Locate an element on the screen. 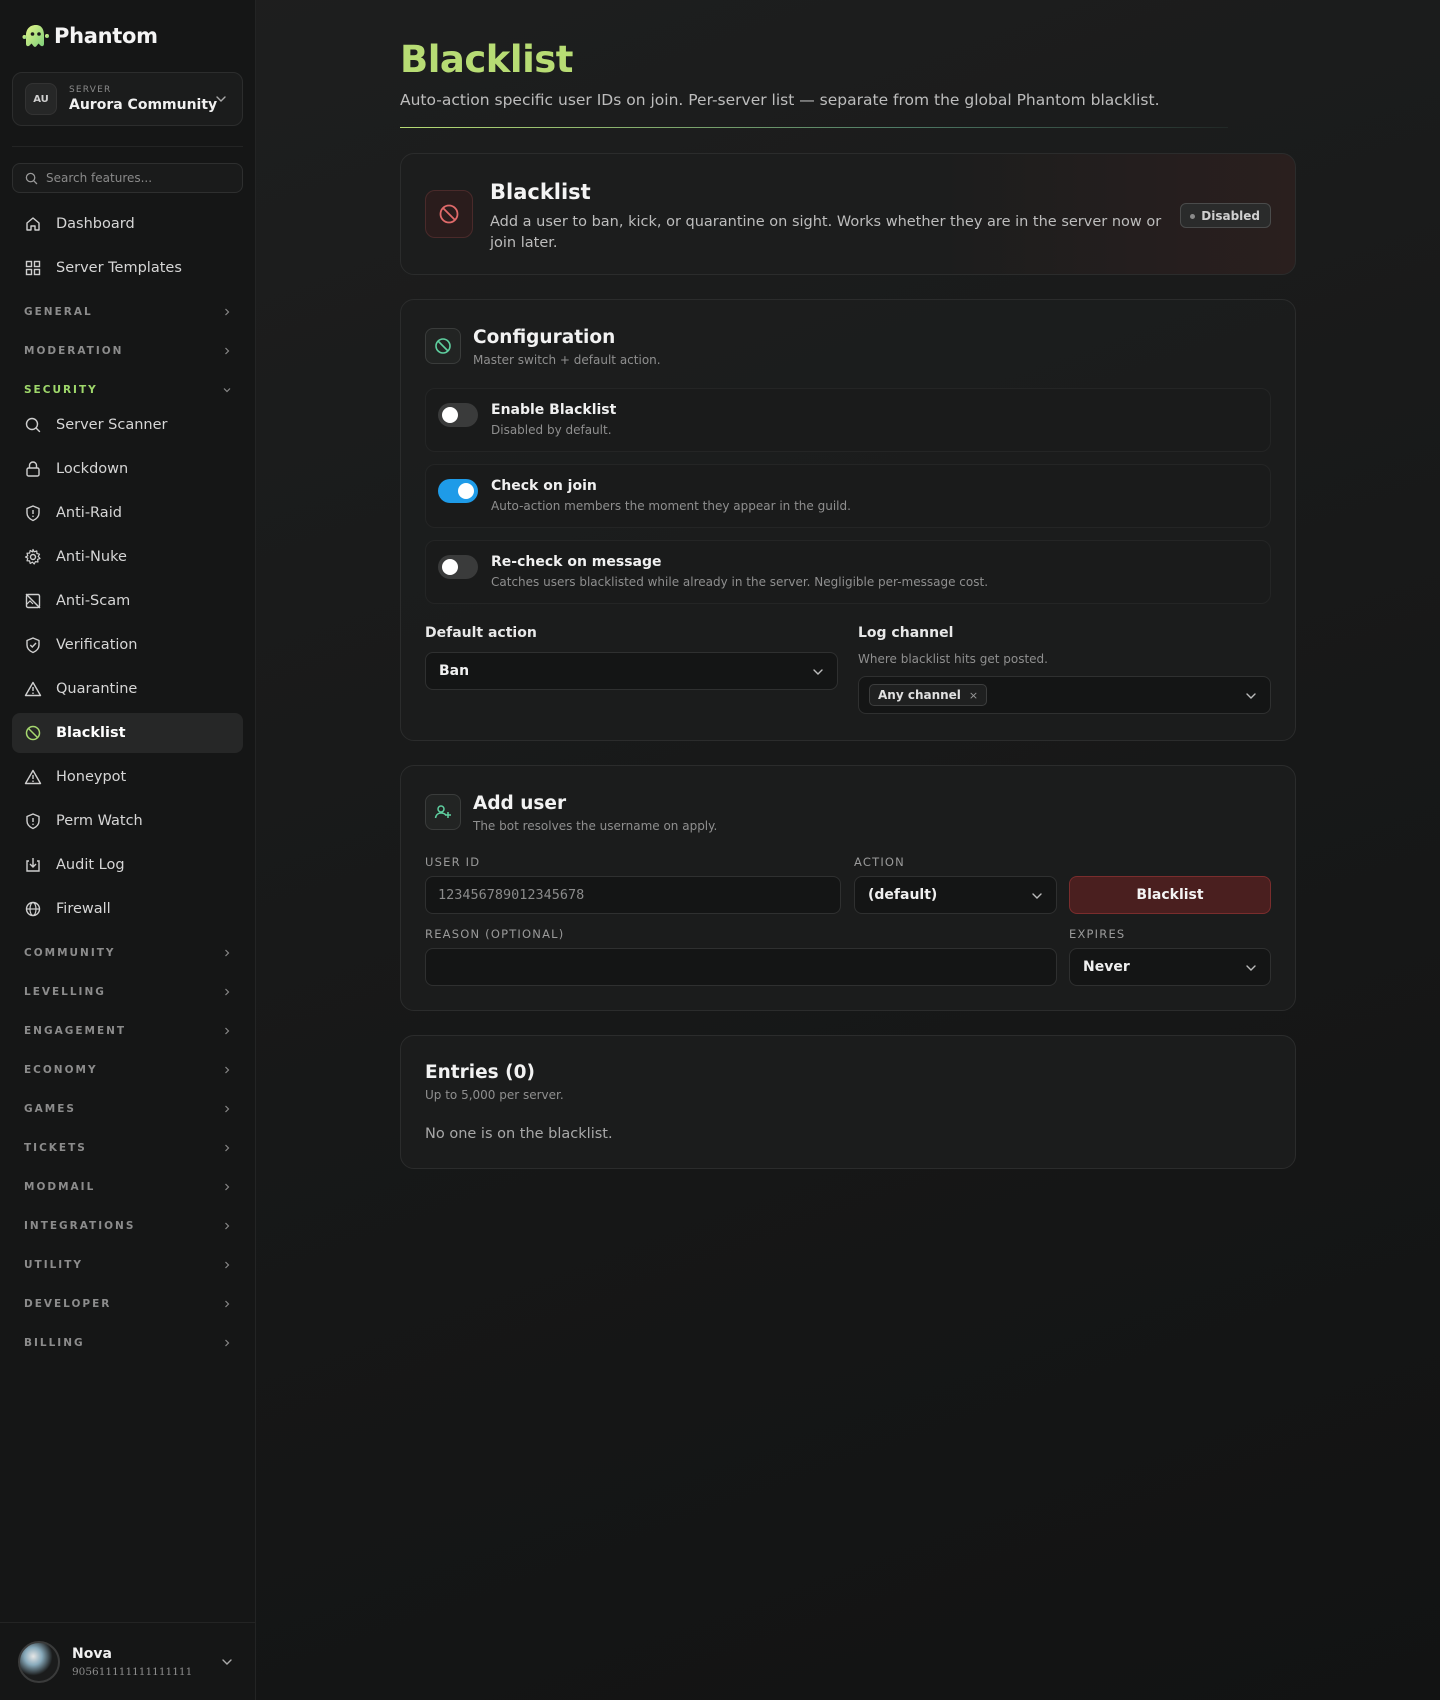 This screenshot has height=1700, width=1440. section-games: GAMES is located at coordinates (128, 1109).